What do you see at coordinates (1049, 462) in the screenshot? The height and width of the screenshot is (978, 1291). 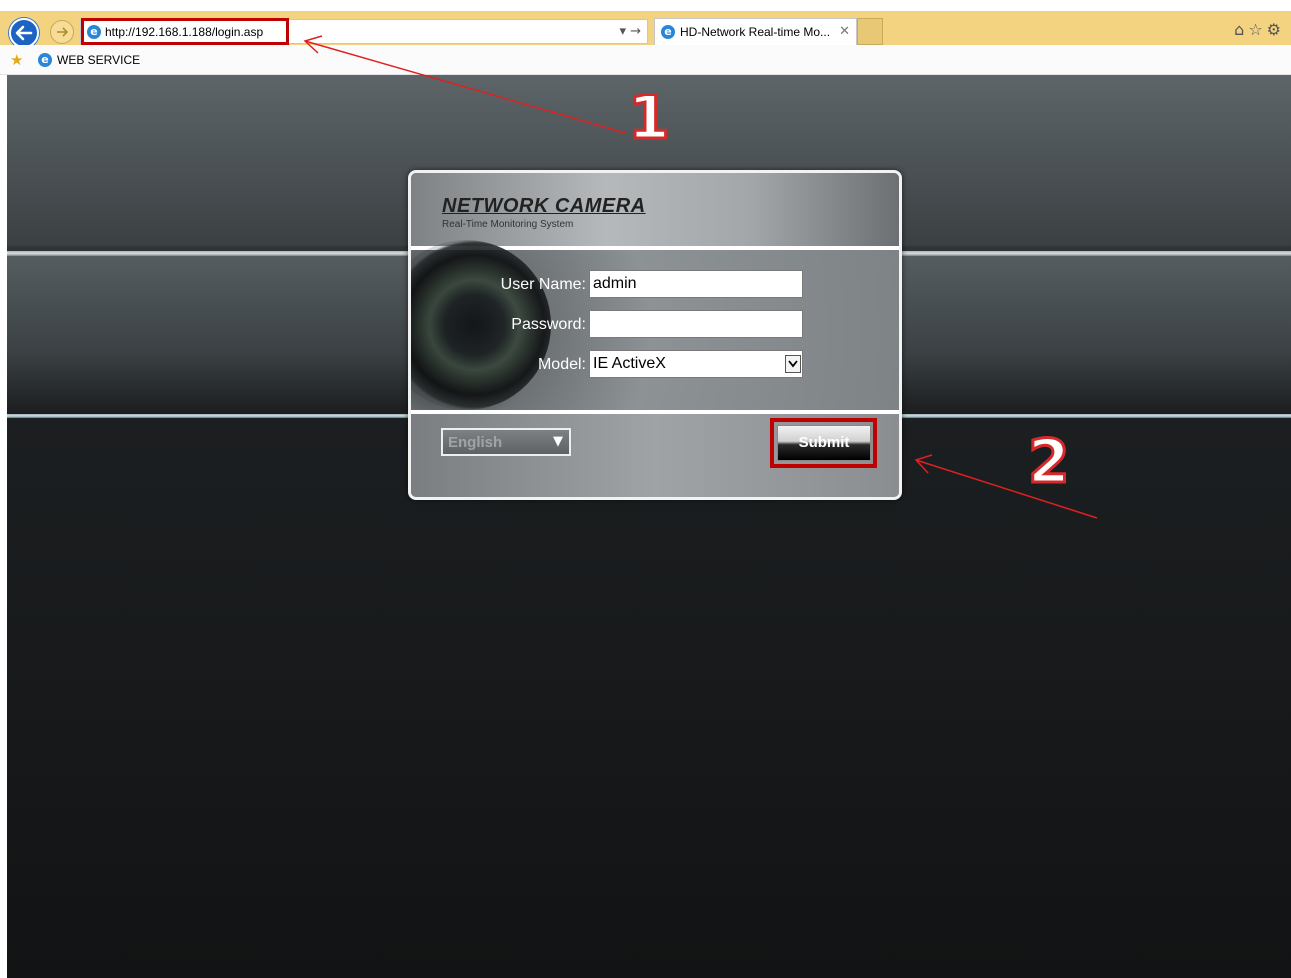 I see `annotation-step-2: 2` at bounding box center [1049, 462].